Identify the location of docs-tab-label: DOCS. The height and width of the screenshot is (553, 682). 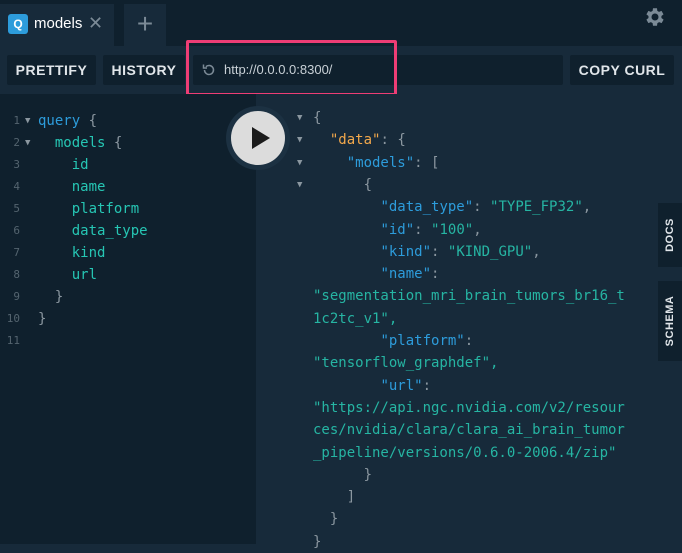
(670, 235).